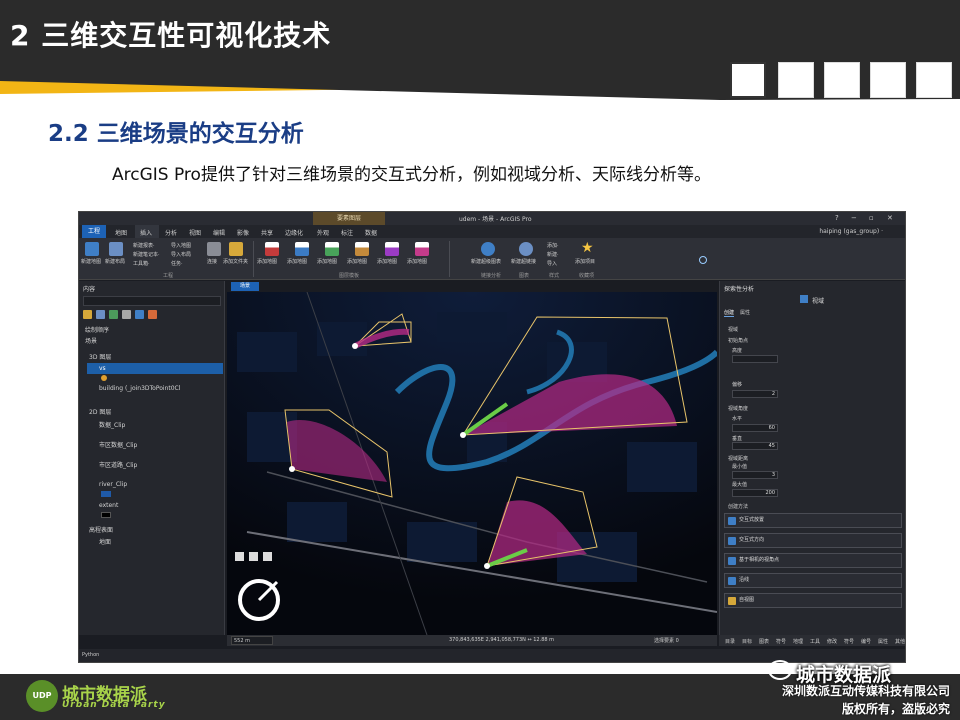  Describe the element at coordinates (553, 245) in the screenshot. I see `add-item: 添加·` at that location.